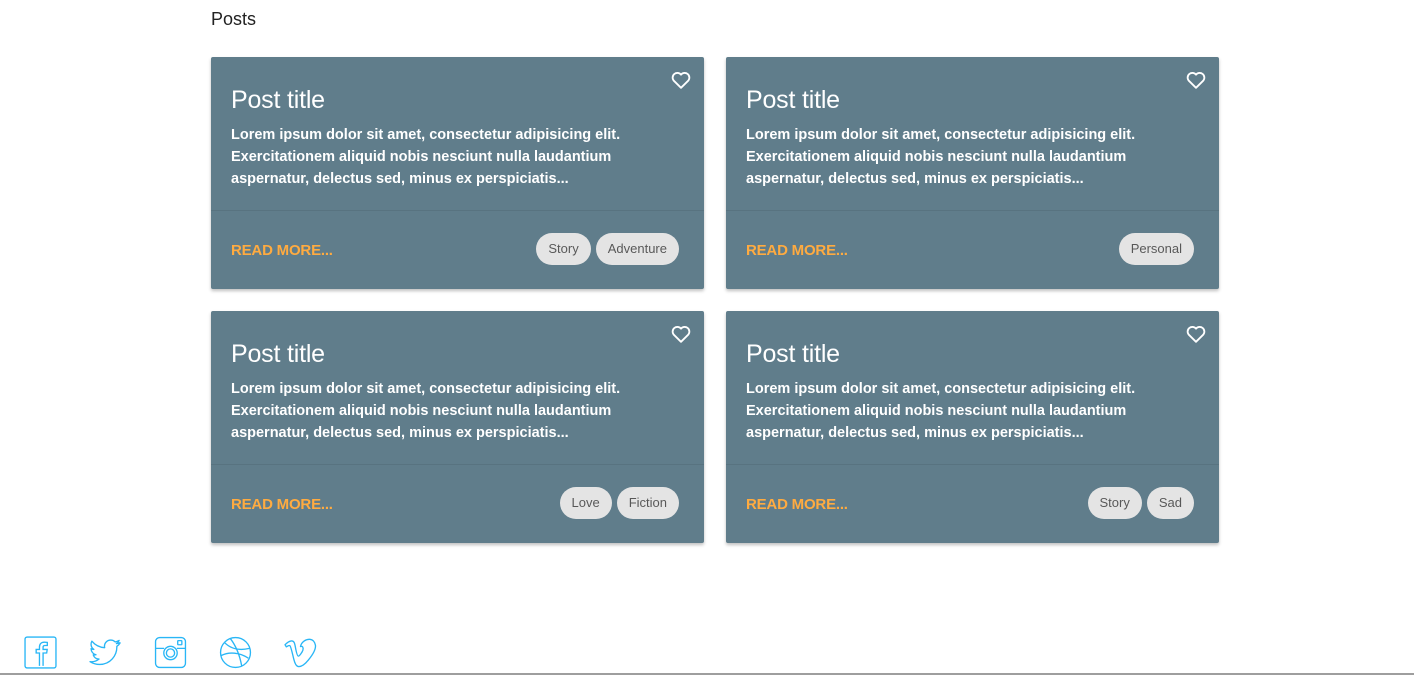 This screenshot has width=1414, height=675. What do you see at coordinates (300, 652) in the screenshot?
I see `vimeo-icon` at bounding box center [300, 652].